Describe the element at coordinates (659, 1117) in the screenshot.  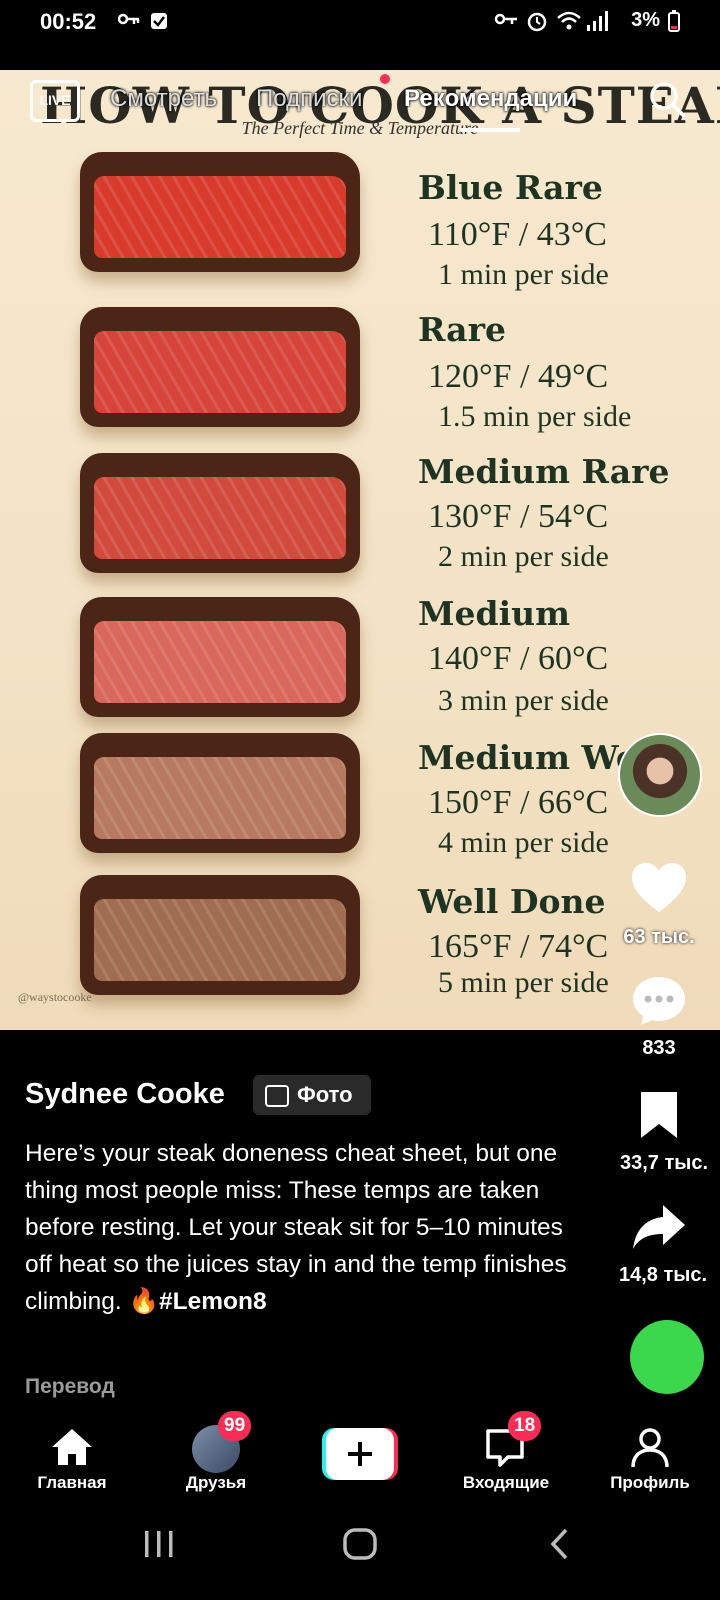
I see `bookmark-icon` at that location.